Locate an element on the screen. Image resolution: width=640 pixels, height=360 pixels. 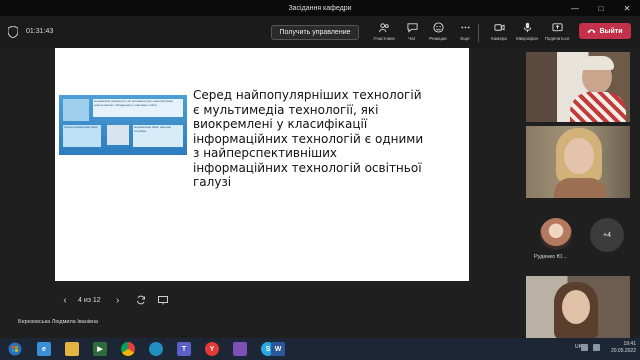
next-slide-button: › is located at coordinates (118, 300).